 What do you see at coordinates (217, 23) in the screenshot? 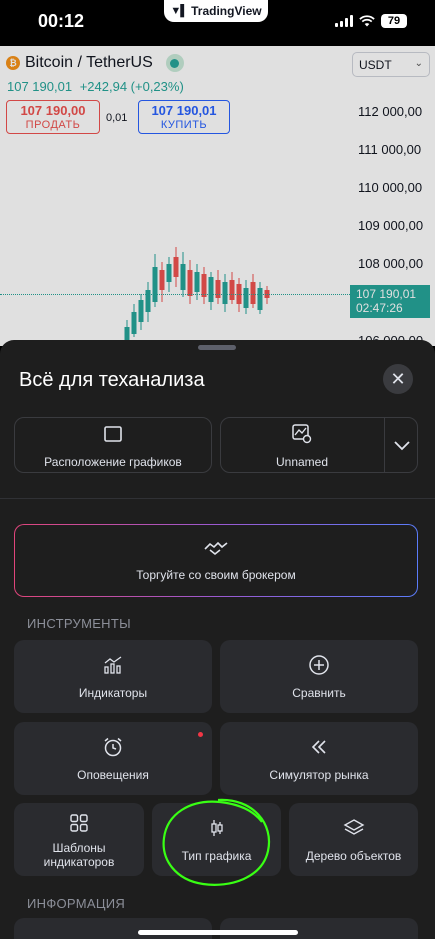
I see `status-bar: 00:12 ▼▌ TradingView 79` at bounding box center [217, 23].